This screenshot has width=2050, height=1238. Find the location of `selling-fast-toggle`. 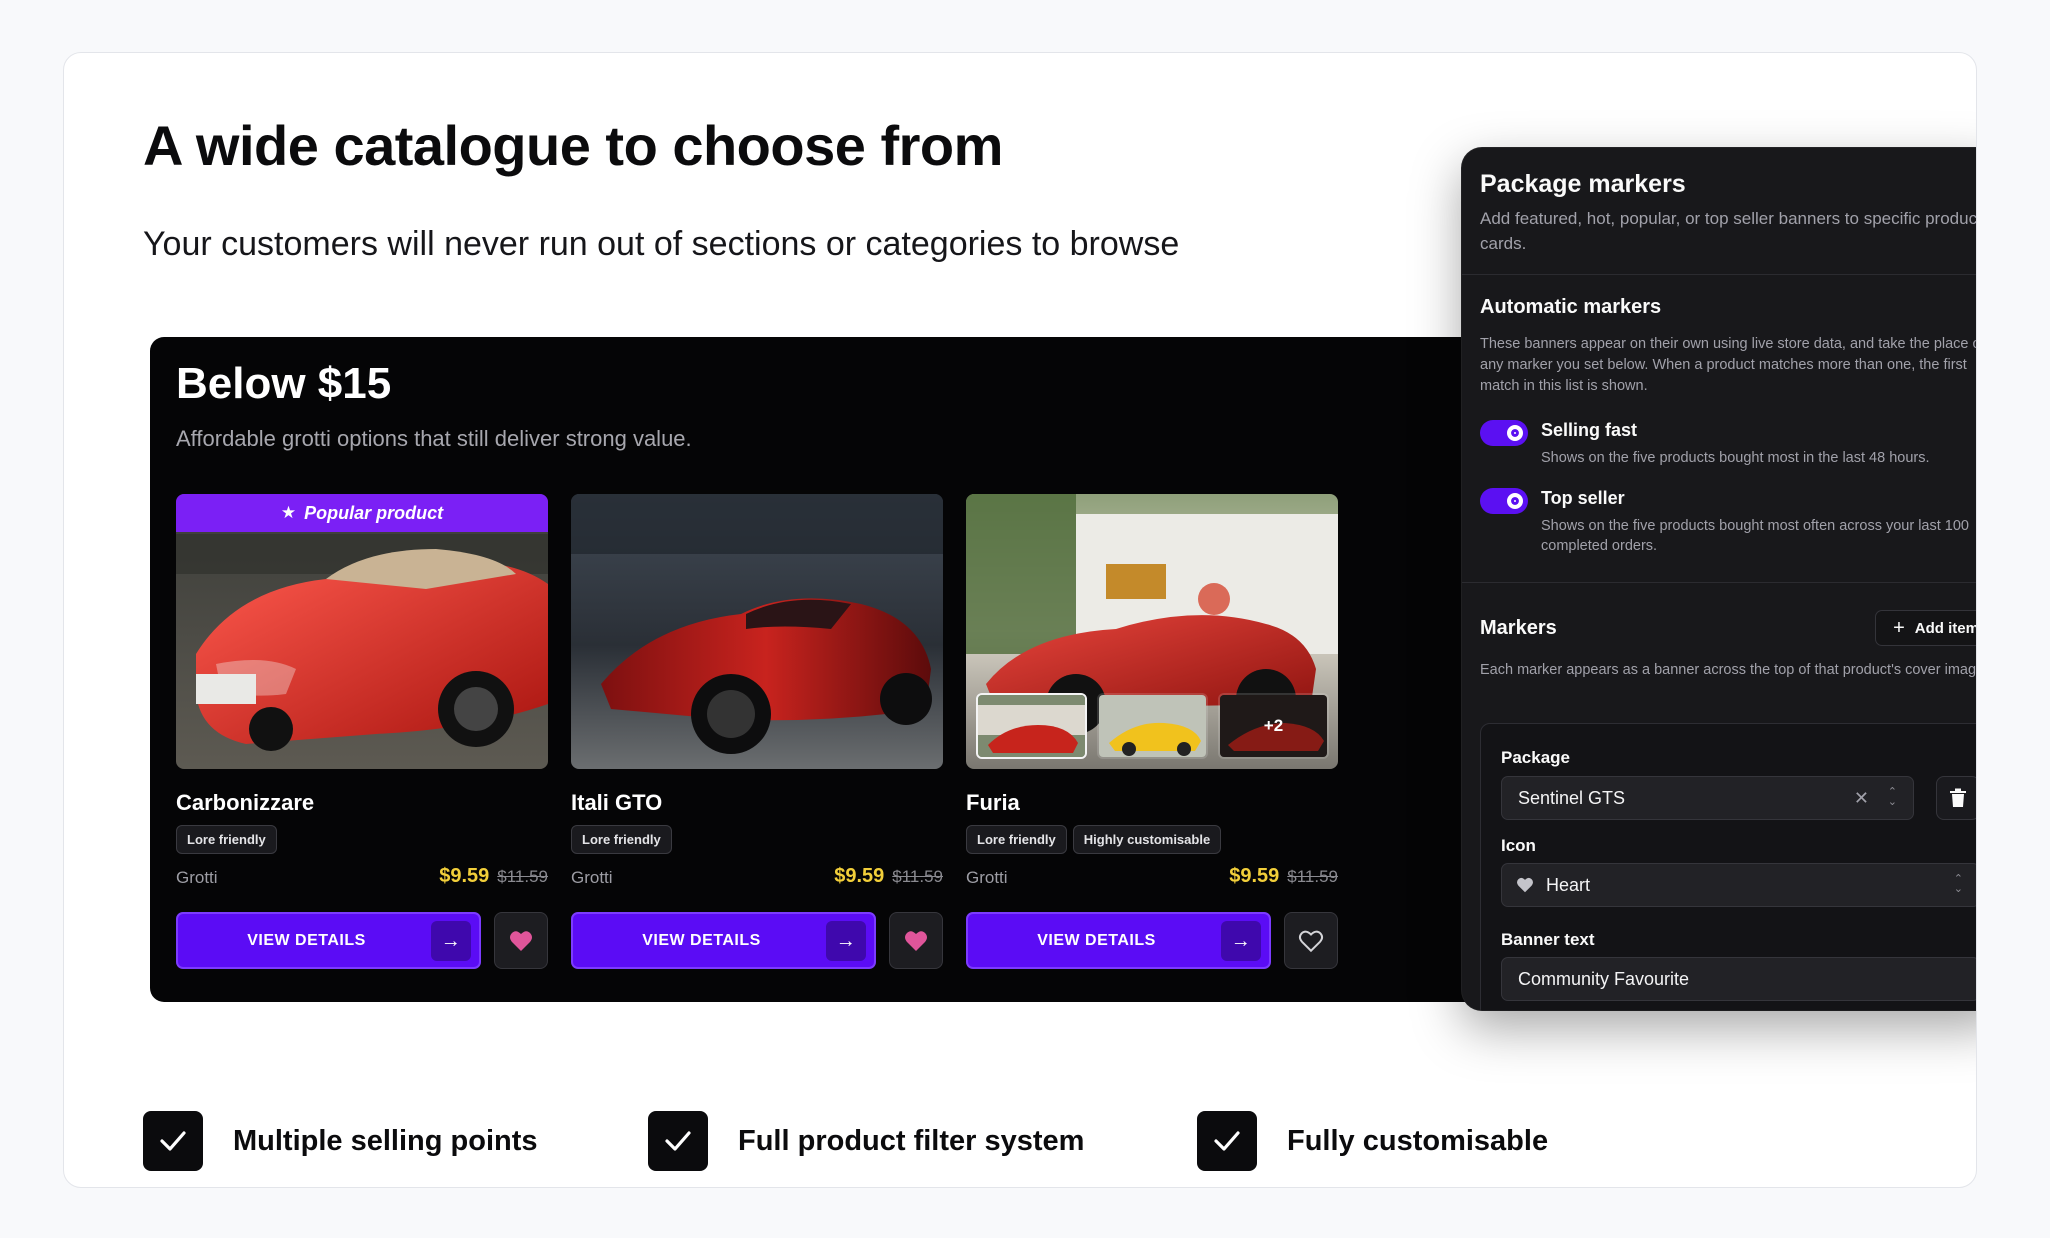

selling-fast-toggle is located at coordinates (1504, 433).